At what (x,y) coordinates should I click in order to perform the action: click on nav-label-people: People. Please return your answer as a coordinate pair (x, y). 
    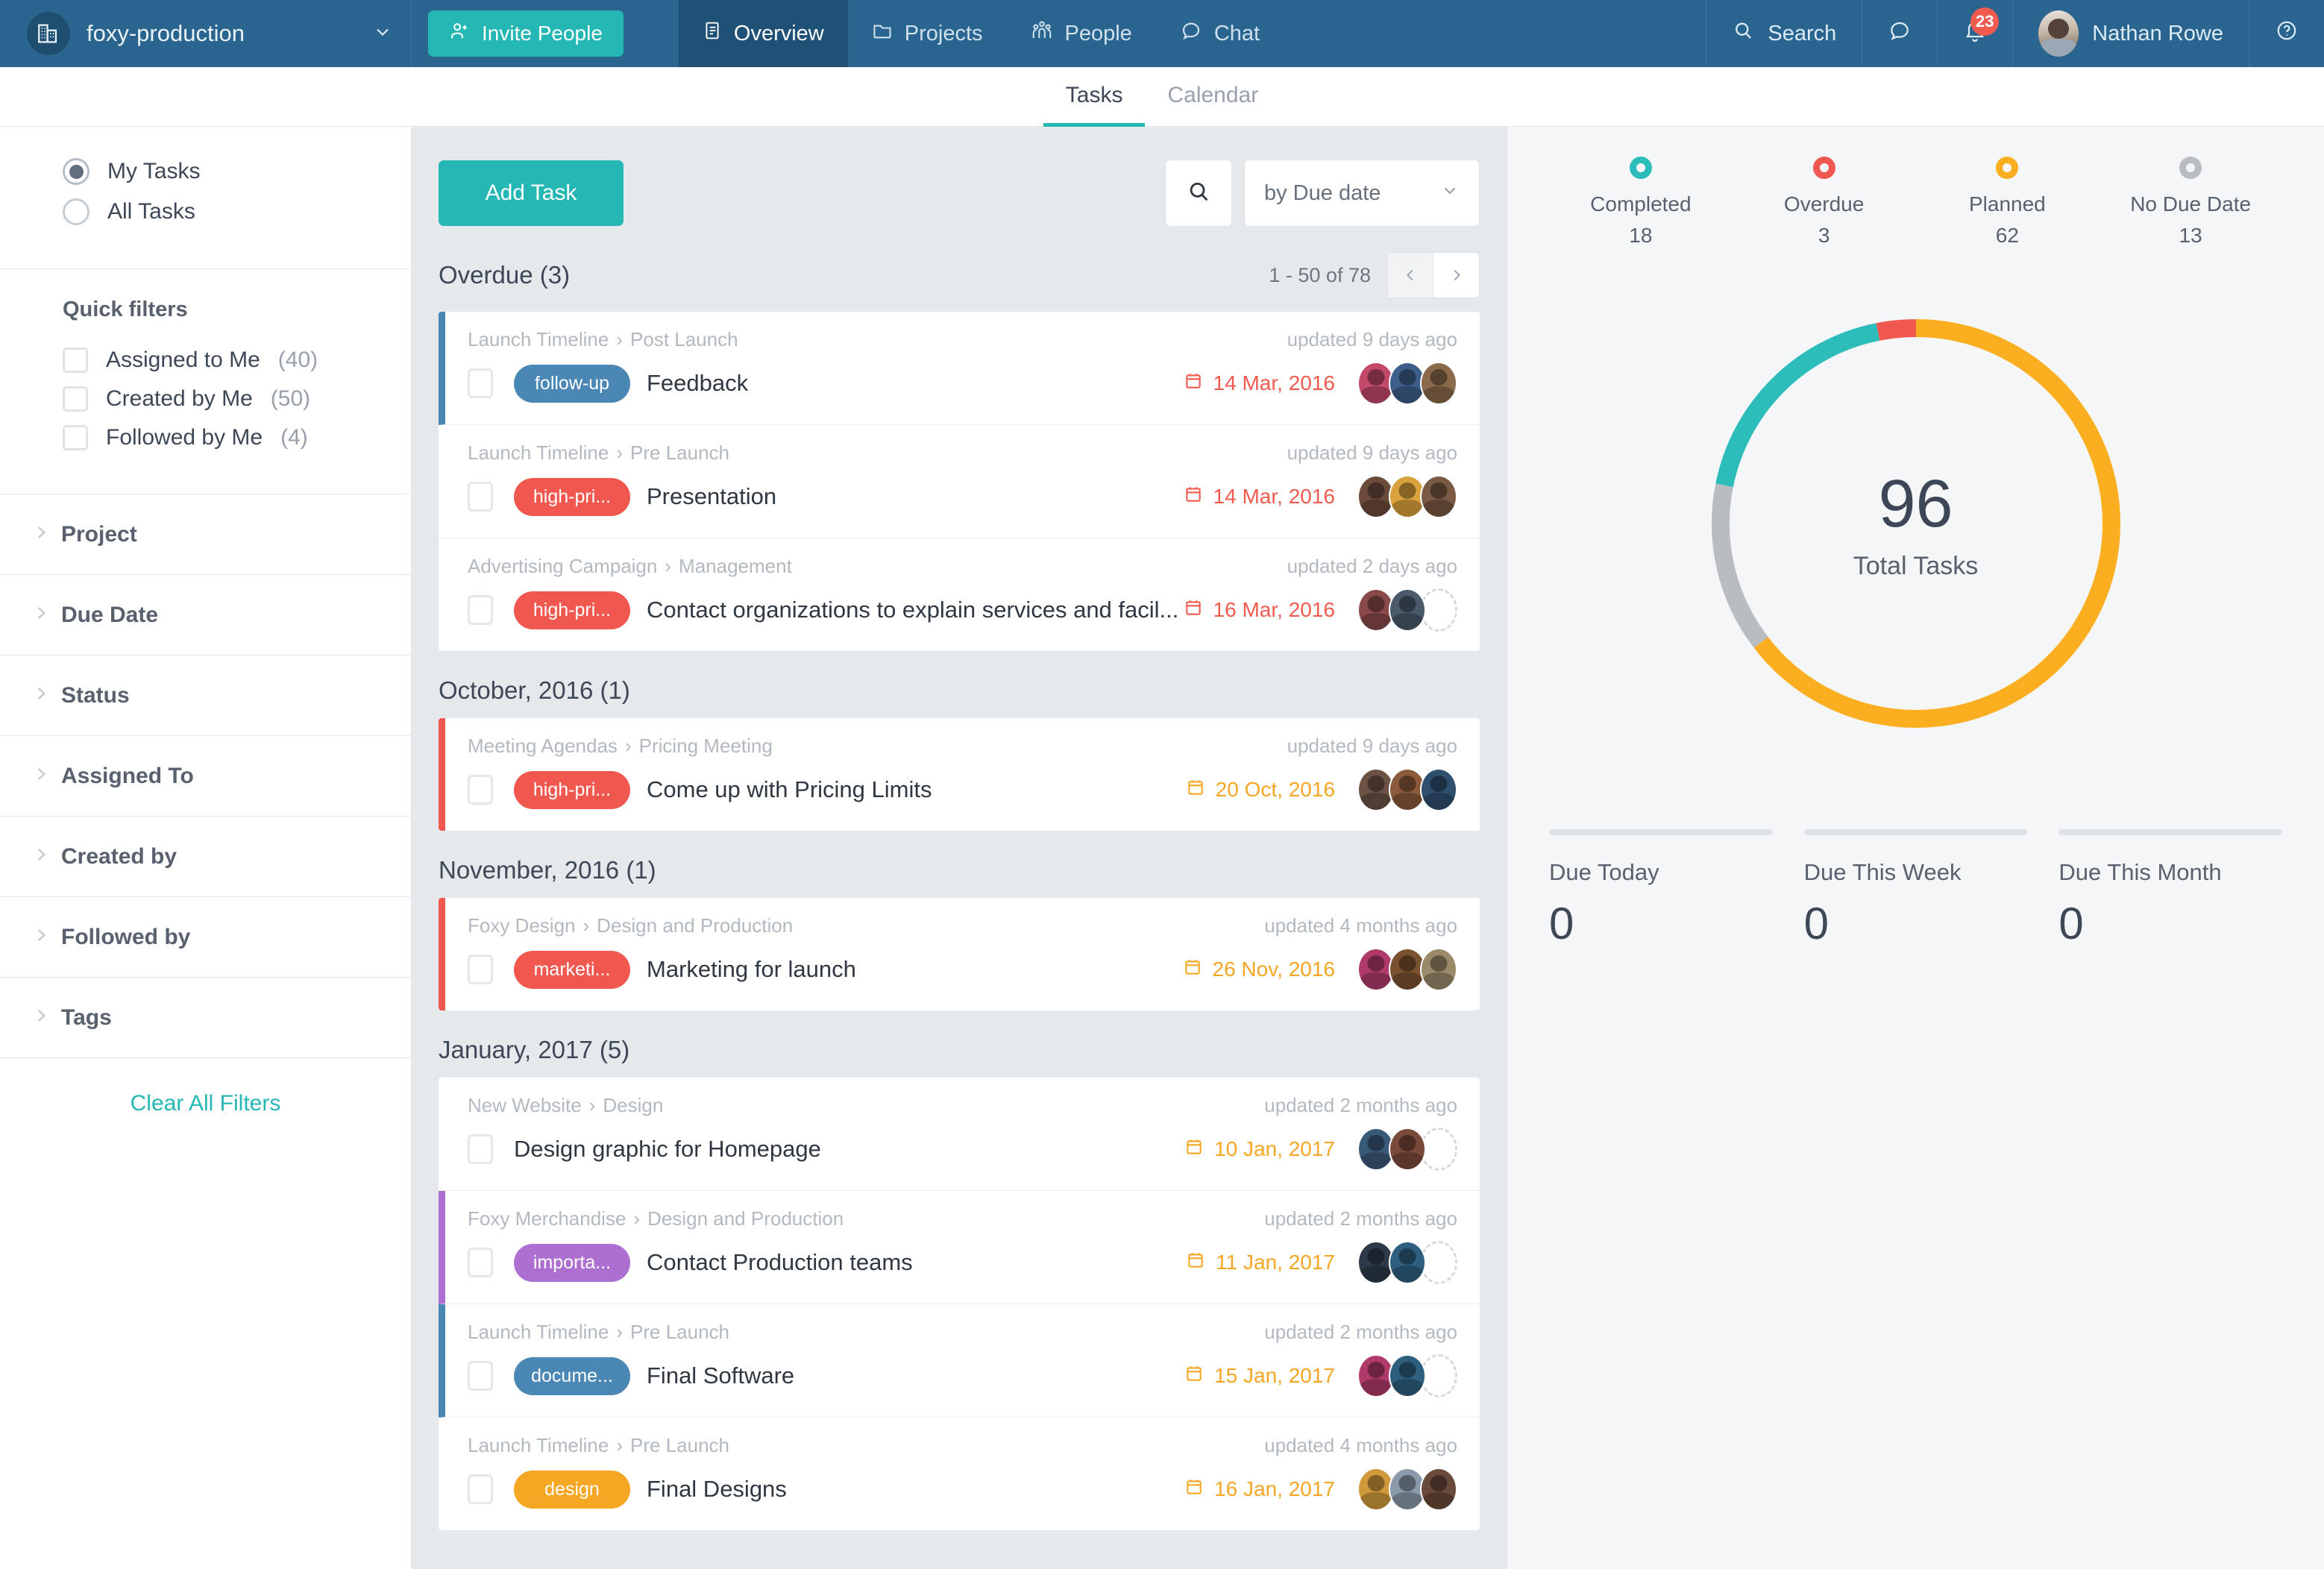
    Looking at the image, I should click on (1098, 33).